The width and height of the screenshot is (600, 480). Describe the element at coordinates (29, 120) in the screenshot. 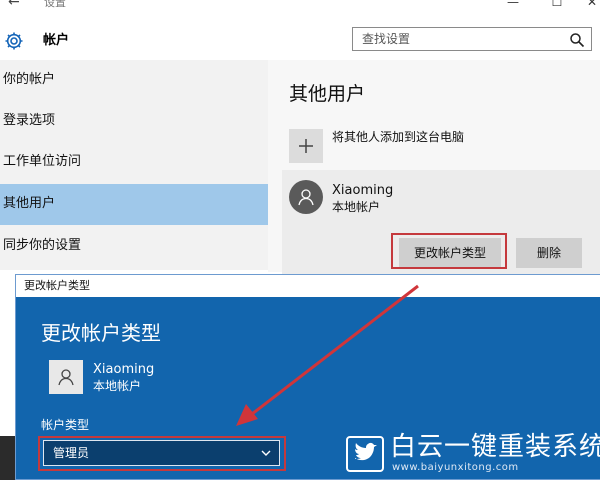

I see `sidebar-item-label: 登录选项` at that location.